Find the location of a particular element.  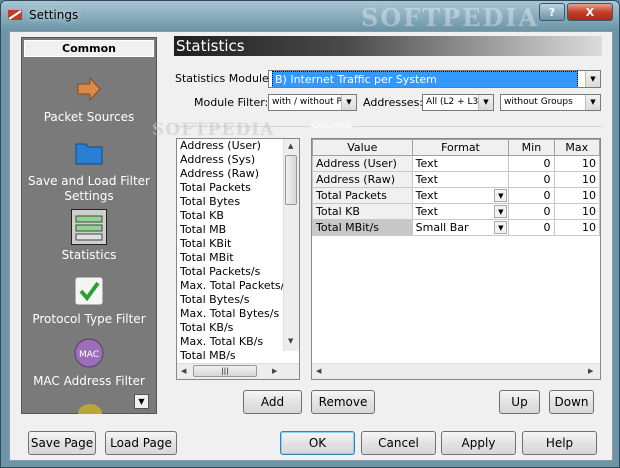

ok-button: OK is located at coordinates (317, 443).